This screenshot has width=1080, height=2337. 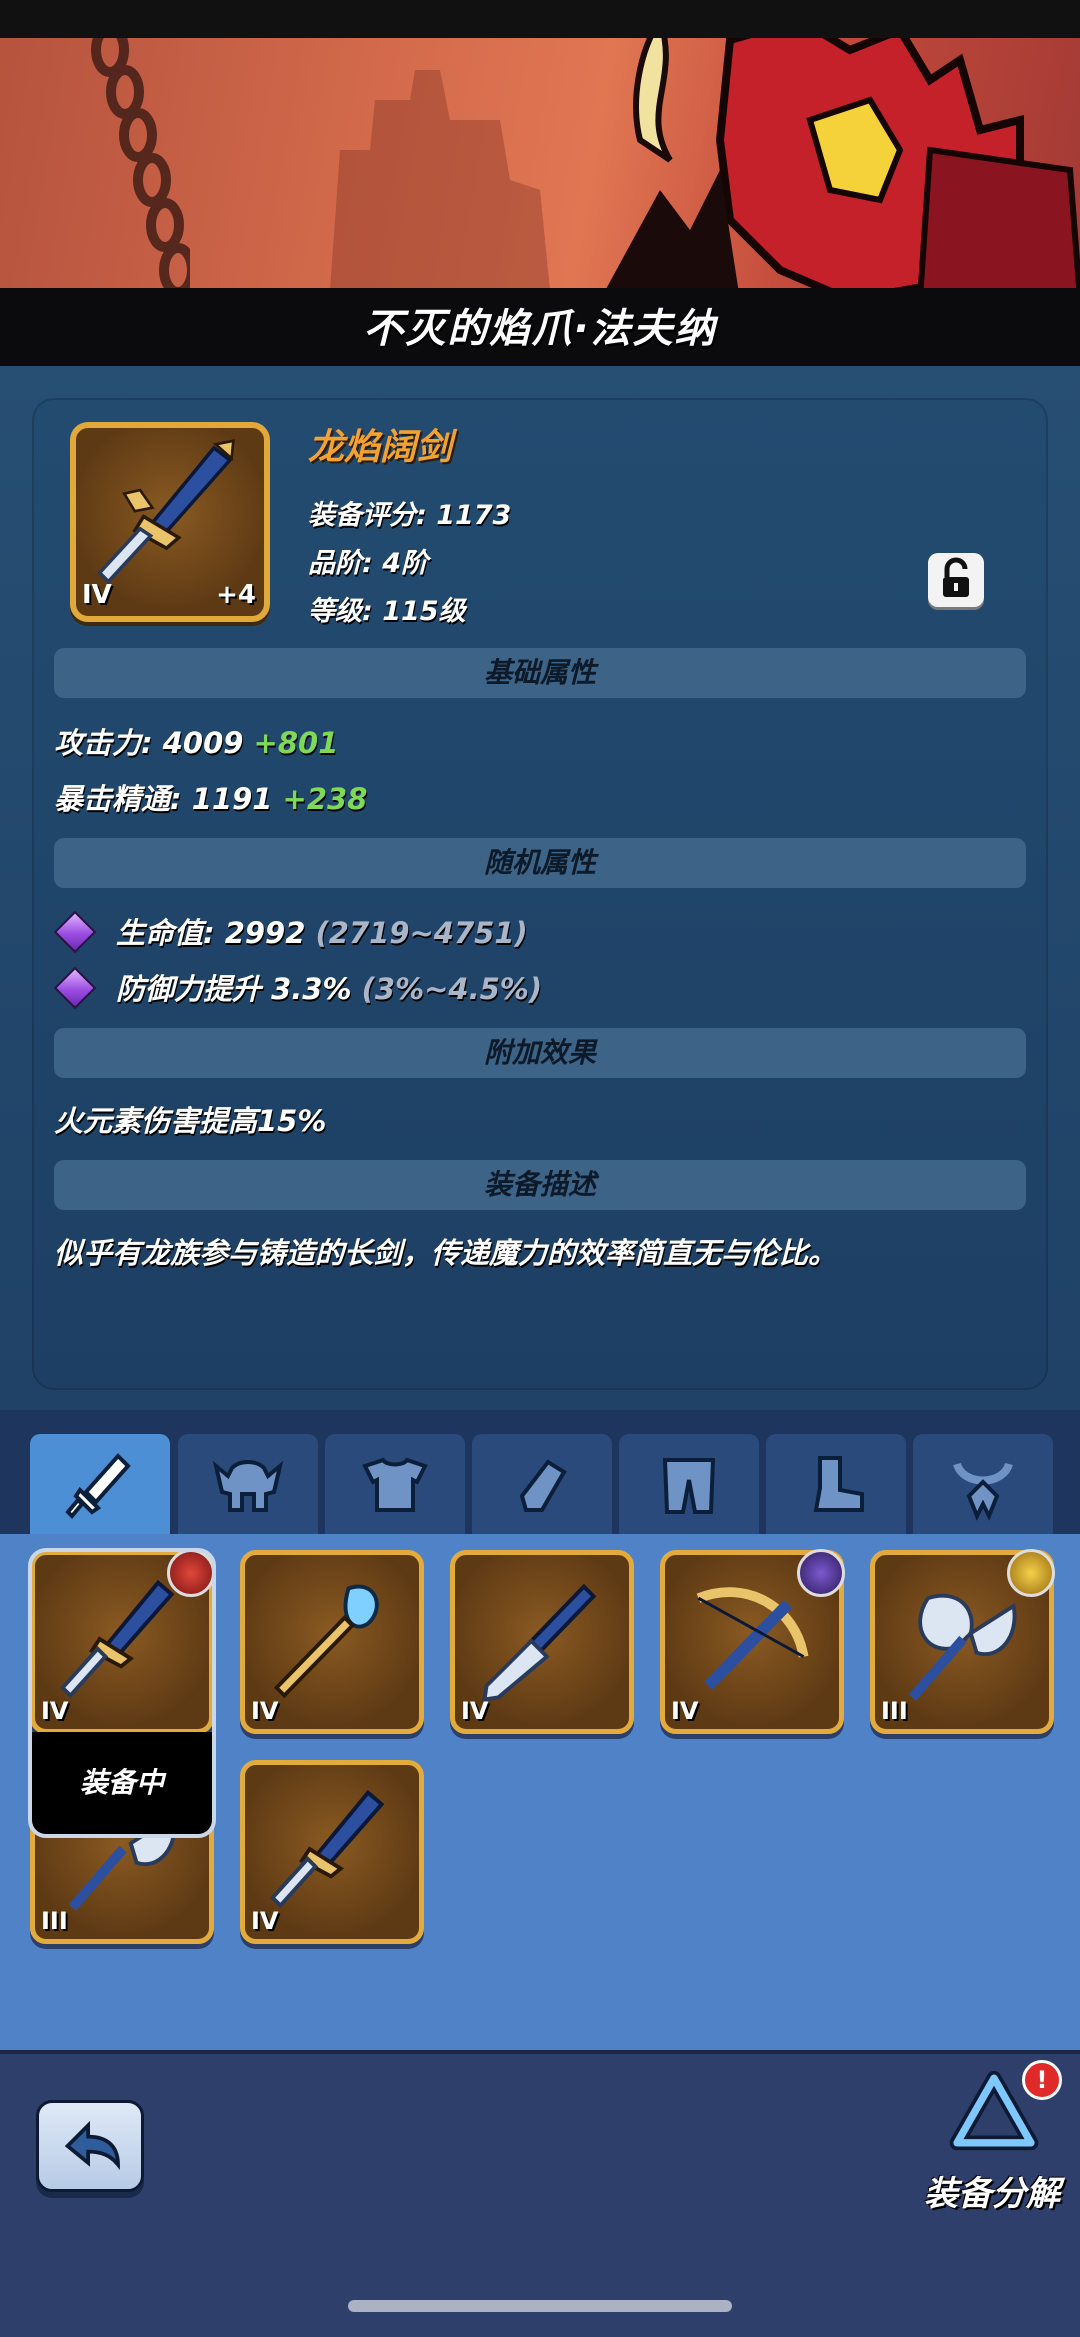 I want to click on tab-weapon, so click(x=100, y=1484).